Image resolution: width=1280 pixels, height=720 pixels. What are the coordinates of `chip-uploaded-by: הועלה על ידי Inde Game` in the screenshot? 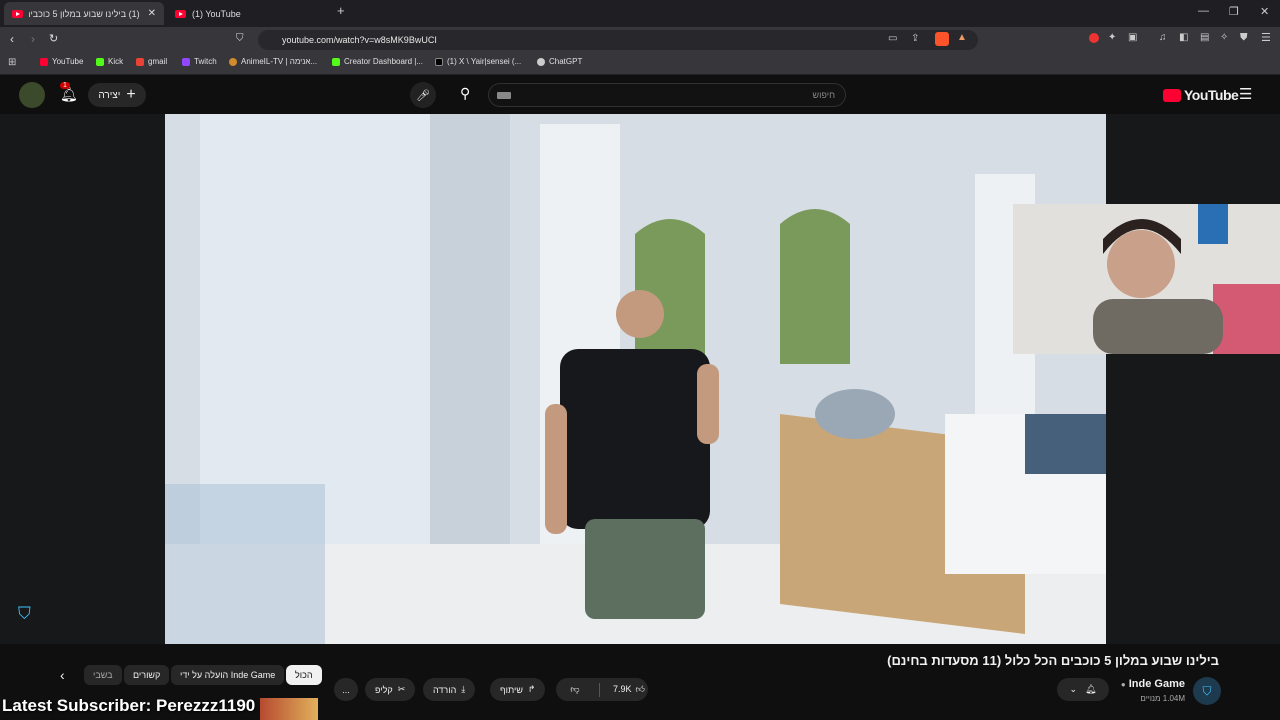 It's located at (228, 675).